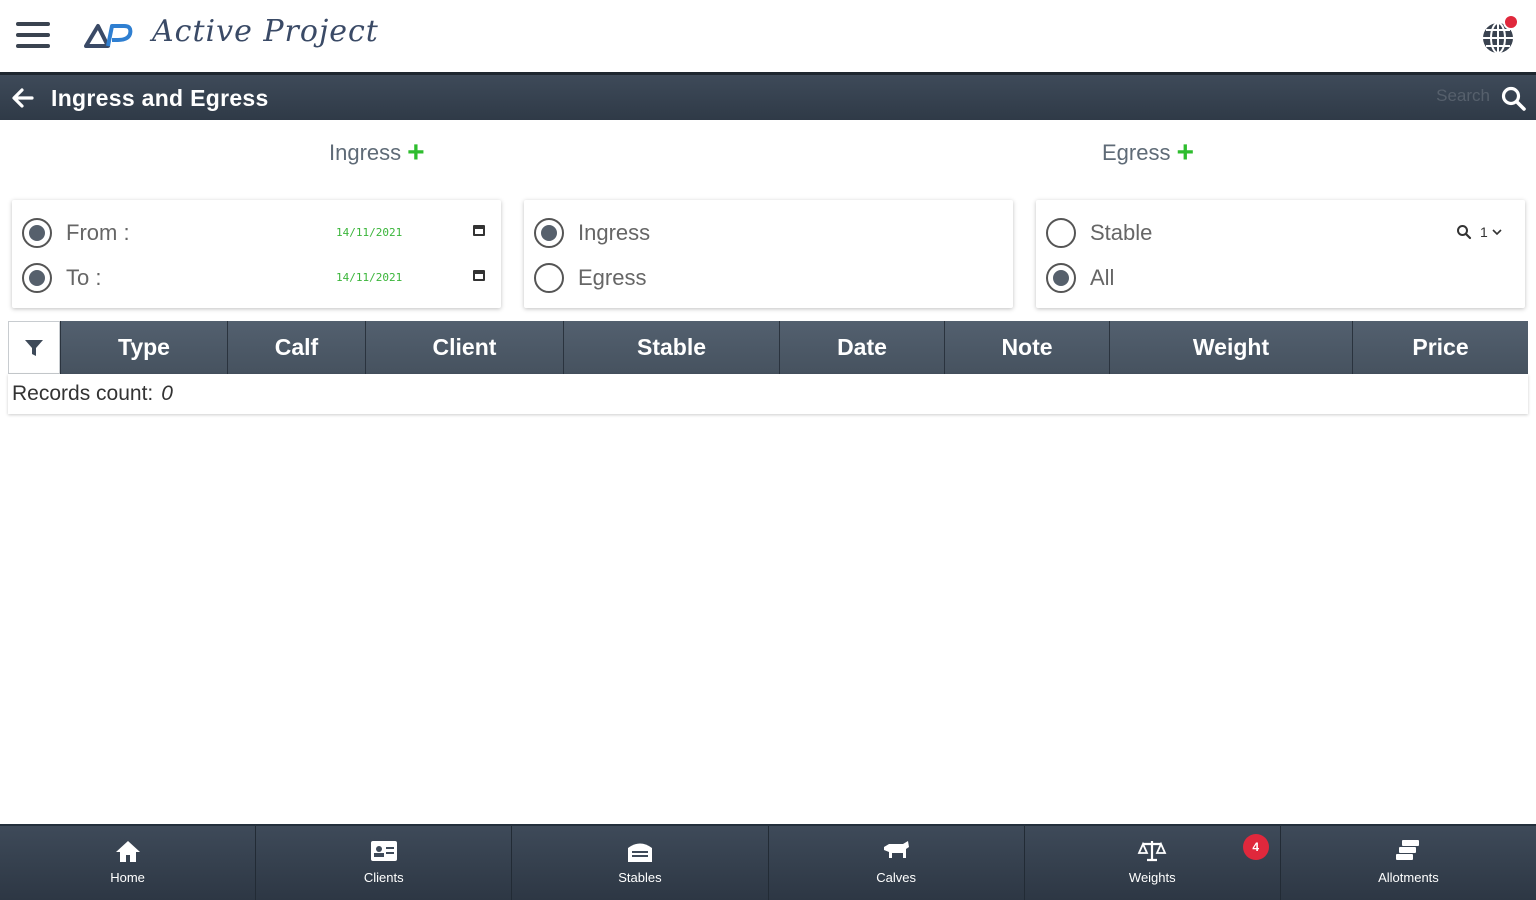 The height and width of the screenshot is (900, 1536). What do you see at coordinates (1440, 347) in the screenshot?
I see `column-header-price: Price` at bounding box center [1440, 347].